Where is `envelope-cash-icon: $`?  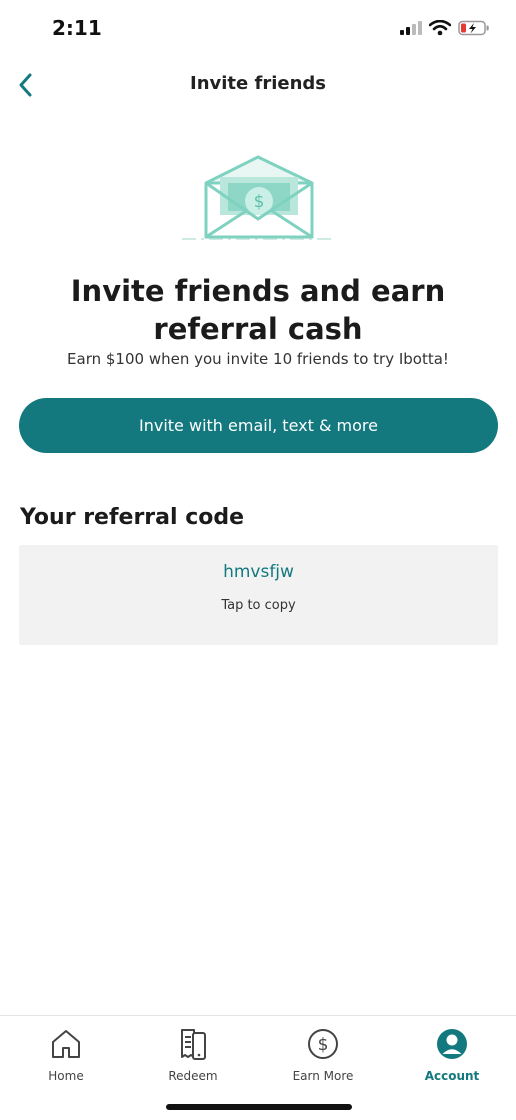 envelope-cash-icon: $ is located at coordinates (259, 197).